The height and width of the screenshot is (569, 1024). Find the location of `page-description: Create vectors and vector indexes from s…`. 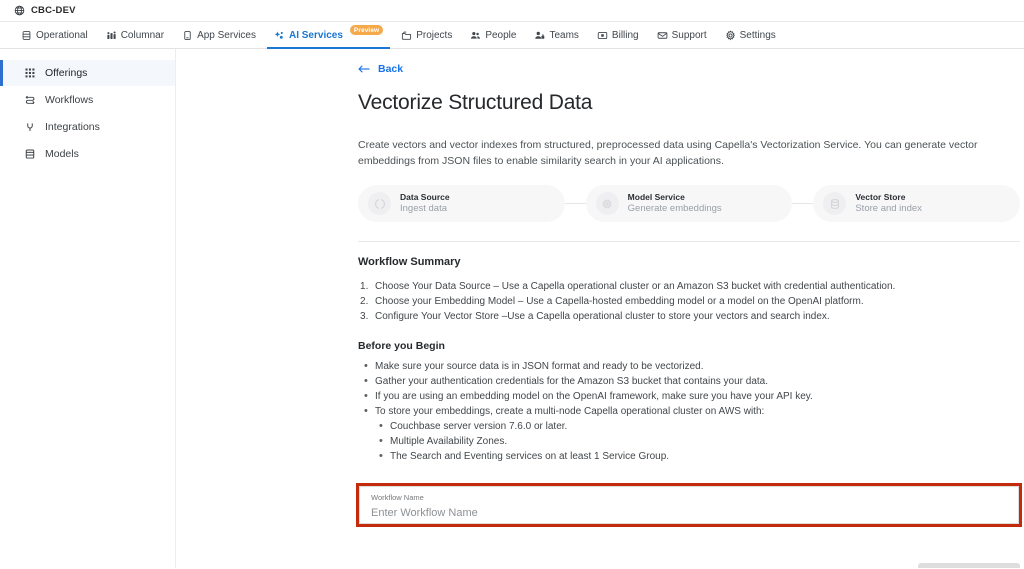

page-description: Create vectors and vector indexes from s… is located at coordinates (668, 153).